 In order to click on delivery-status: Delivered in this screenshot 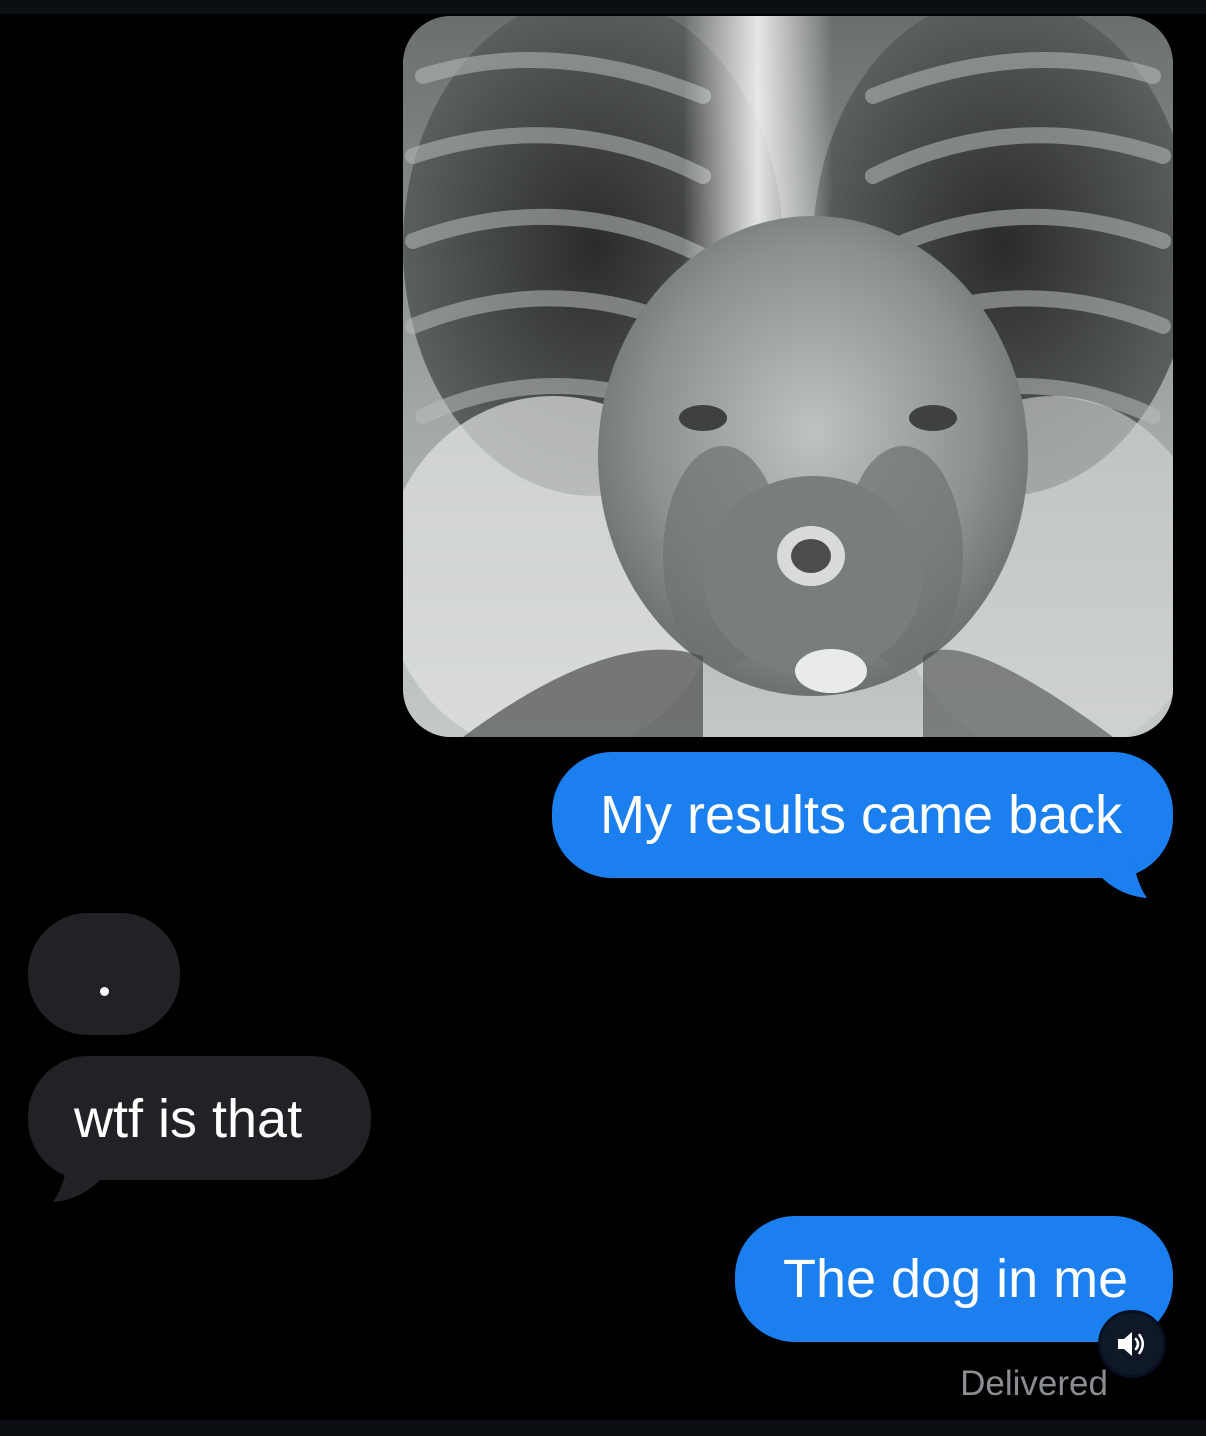, I will do `click(1034, 1383)`.